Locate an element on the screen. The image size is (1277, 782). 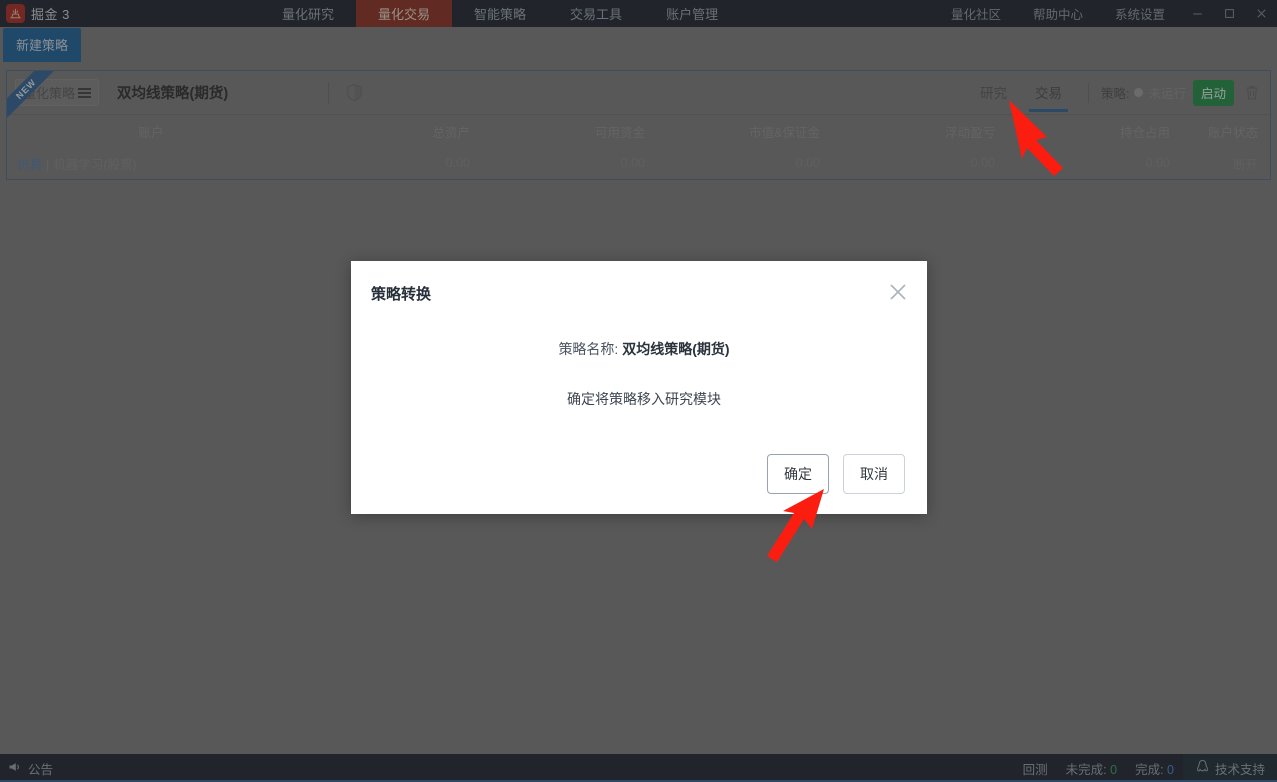
dialog-footer: 确定 取消 is located at coordinates (836, 474).